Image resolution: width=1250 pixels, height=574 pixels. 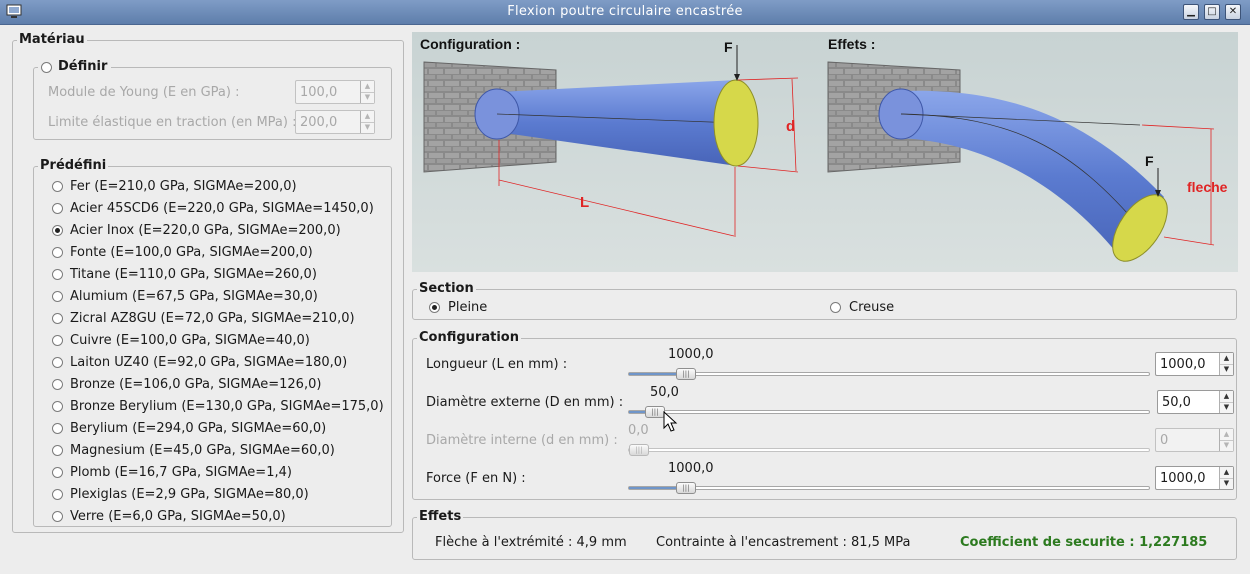 What do you see at coordinates (183, 186) in the screenshot?
I see `material-option: Fer (E=210,0 GPa, SIGMAe=200,0)` at bounding box center [183, 186].